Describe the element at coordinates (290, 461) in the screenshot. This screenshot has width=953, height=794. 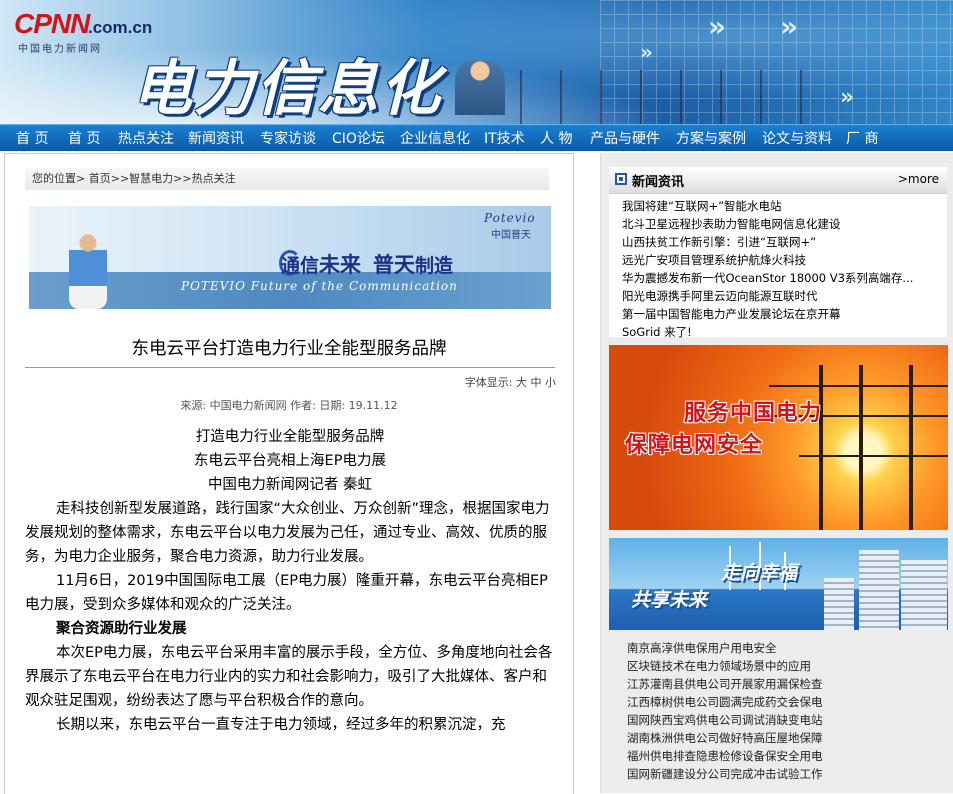
I see `article-subtitle: 东电云平台亮相上海EP电力展` at that location.